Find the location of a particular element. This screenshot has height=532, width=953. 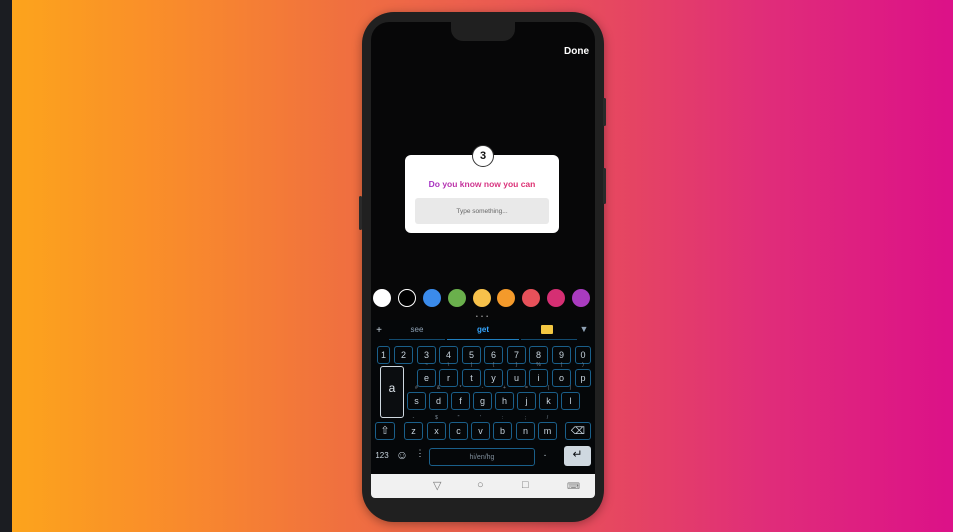

color-swatch-red is located at coordinates (531, 298).